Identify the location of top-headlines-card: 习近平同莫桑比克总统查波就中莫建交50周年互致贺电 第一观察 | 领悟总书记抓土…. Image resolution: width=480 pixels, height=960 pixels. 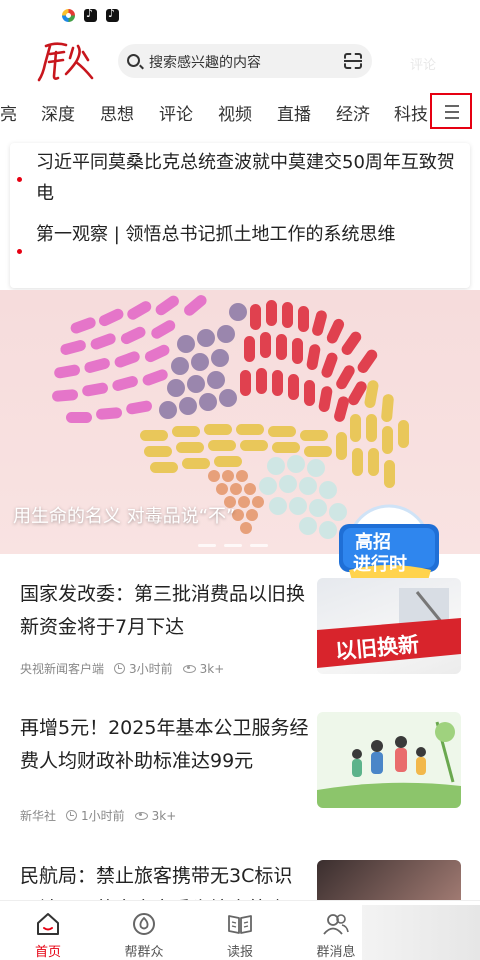
(240, 215).